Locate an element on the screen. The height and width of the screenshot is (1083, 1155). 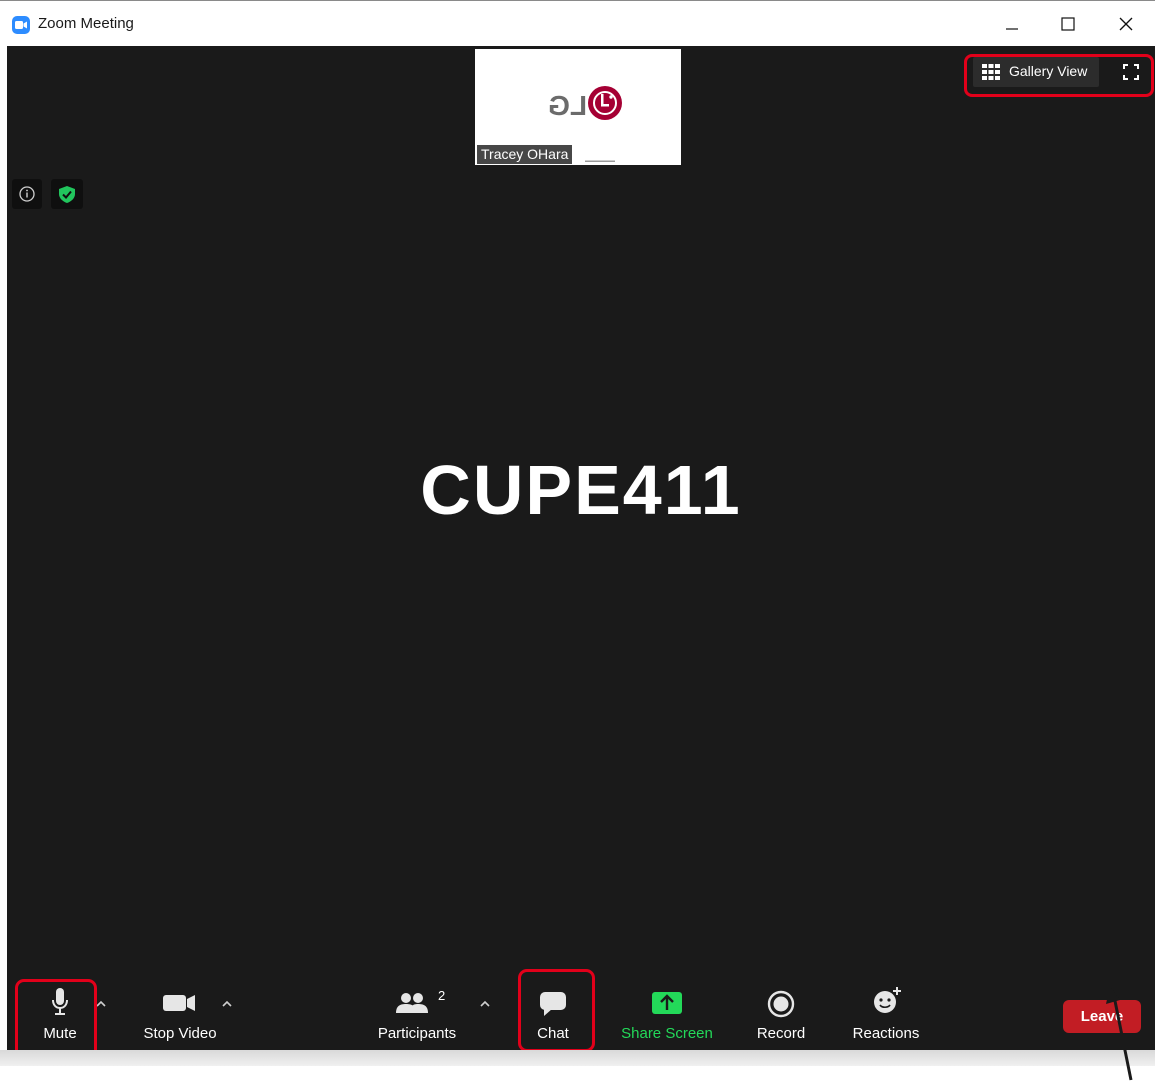
info-icon is located at coordinates (27, 194).